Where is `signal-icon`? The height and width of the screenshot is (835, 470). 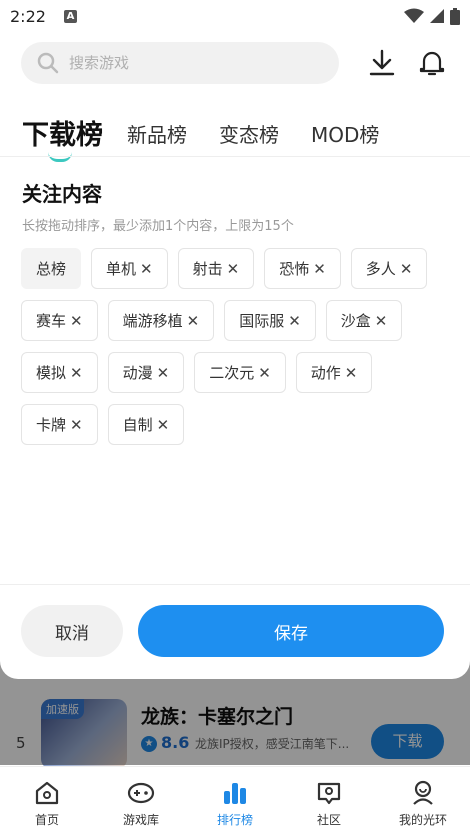
signal-icon is located at coordinates (437, 16).